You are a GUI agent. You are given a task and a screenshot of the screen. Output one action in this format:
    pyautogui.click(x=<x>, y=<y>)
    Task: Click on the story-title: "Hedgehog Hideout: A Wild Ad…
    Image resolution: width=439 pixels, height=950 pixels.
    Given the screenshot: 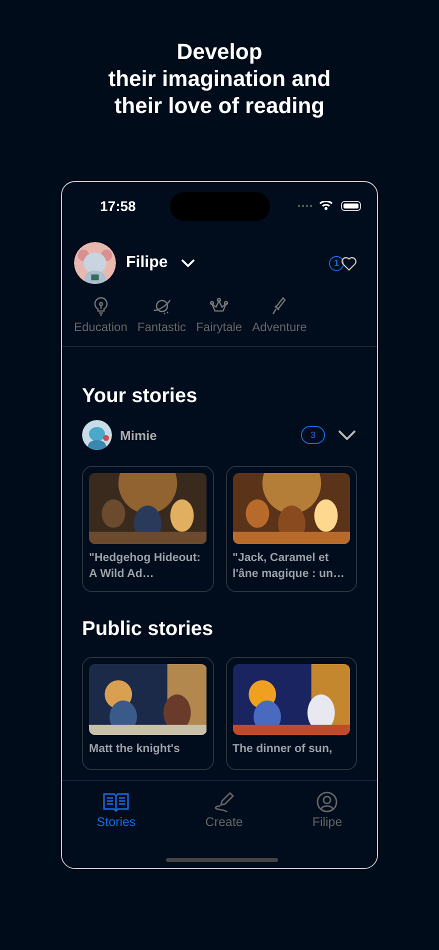 What is the action you would take?
    pyautogui.click(x=145, y=566)
    